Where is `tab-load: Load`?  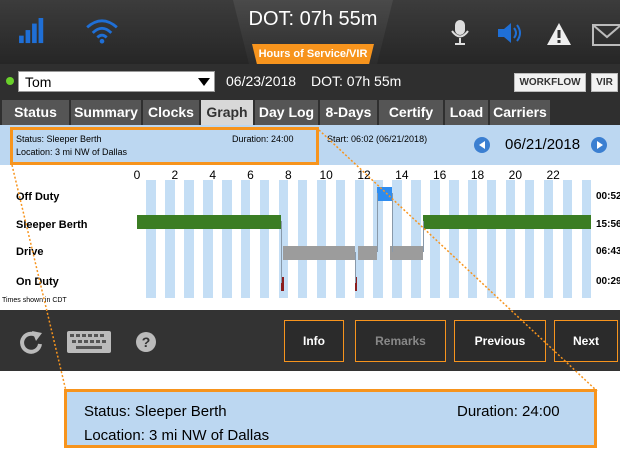 tab-load: Load is located at coordinates (466, 112).